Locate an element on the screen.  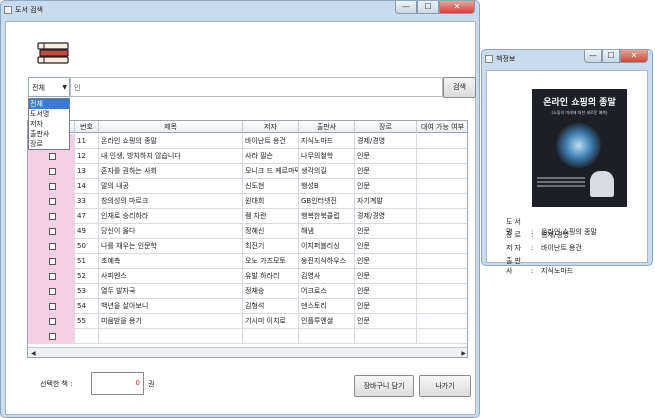
cell-publisher: 어크로스 is located at coordinates (327, 291).